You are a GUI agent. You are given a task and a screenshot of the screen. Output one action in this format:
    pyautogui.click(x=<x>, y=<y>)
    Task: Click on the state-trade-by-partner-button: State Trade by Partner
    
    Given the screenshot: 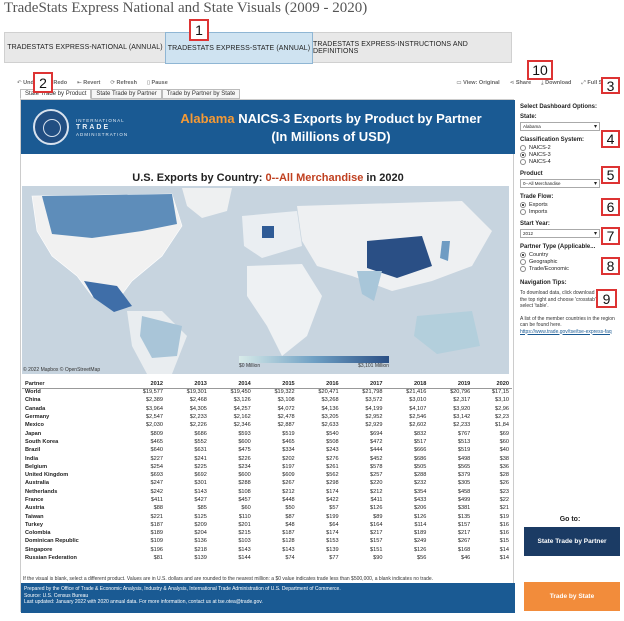 What is the action you would take?
    pyautogui.click(x=572, y=541)
    